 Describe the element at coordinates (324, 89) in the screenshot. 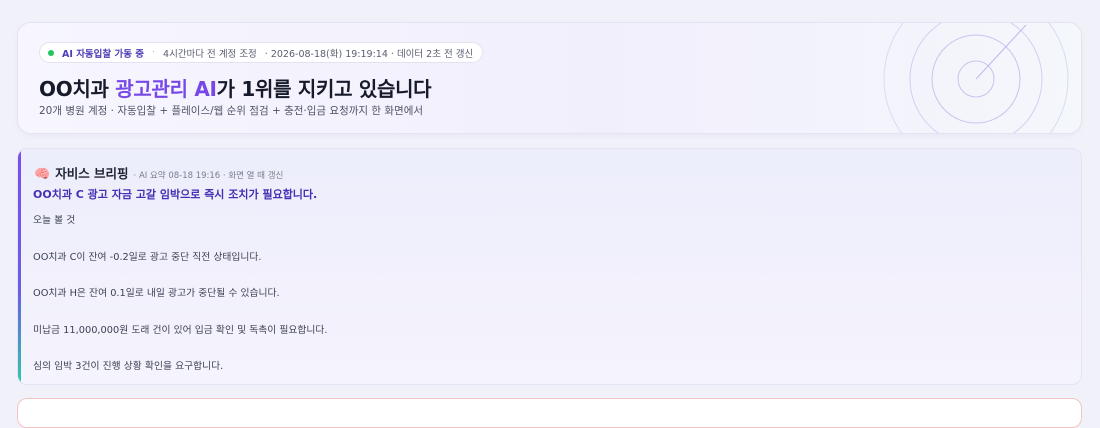

I see `title-suffix: 가 1위를 지키고 있습니다` at that location.